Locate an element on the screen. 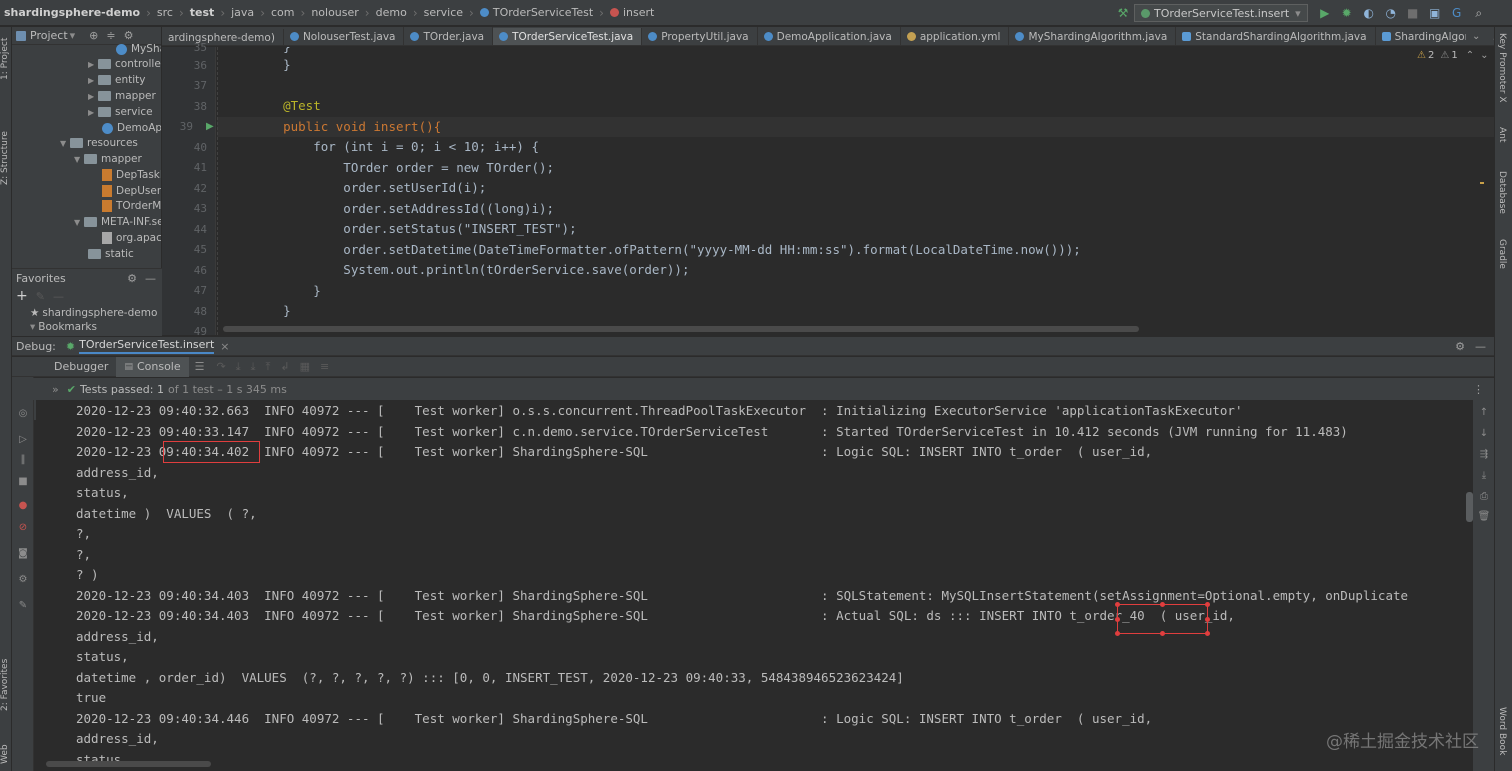 The height and width of the screenshot is (771, 1512). breadcrumb-service: service is located at coordinates (443, 12).